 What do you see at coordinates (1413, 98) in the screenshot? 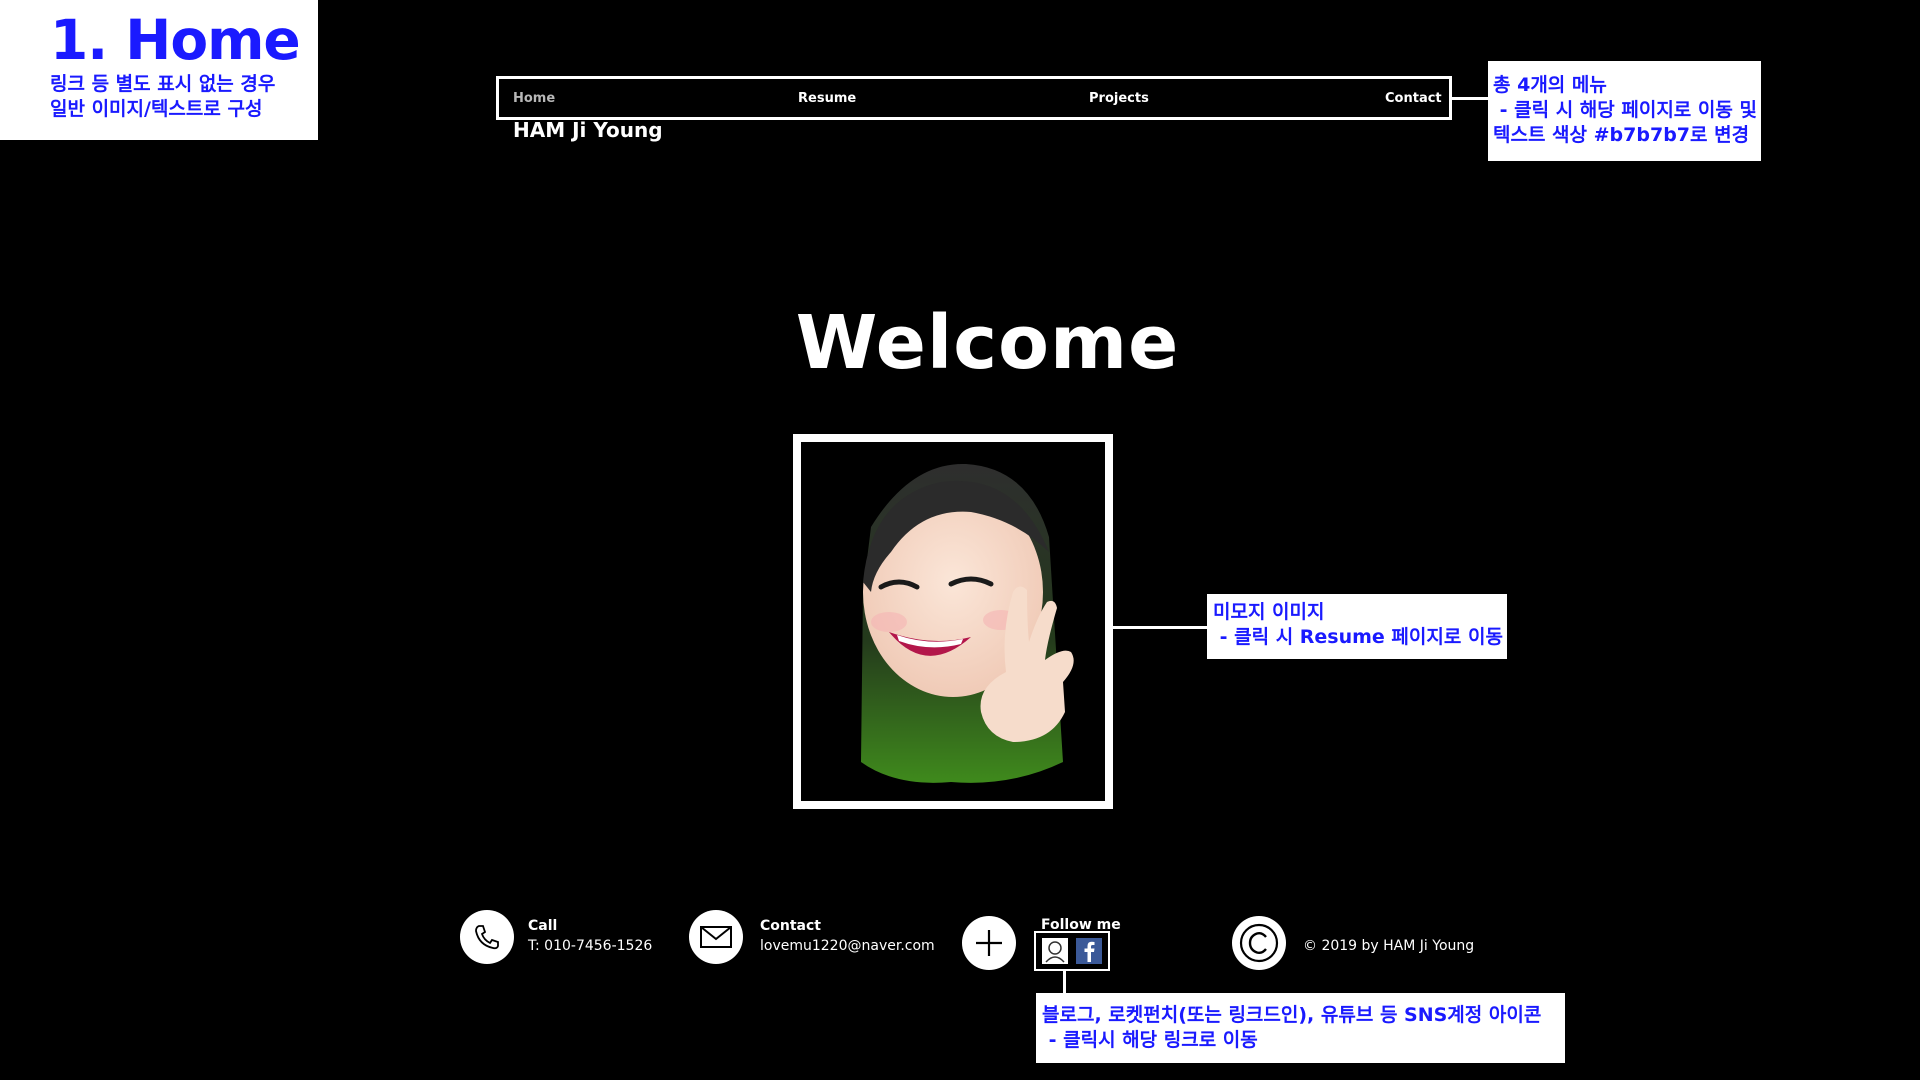
I see `nav-contact: Contact` at bounding box center [1413, 98].